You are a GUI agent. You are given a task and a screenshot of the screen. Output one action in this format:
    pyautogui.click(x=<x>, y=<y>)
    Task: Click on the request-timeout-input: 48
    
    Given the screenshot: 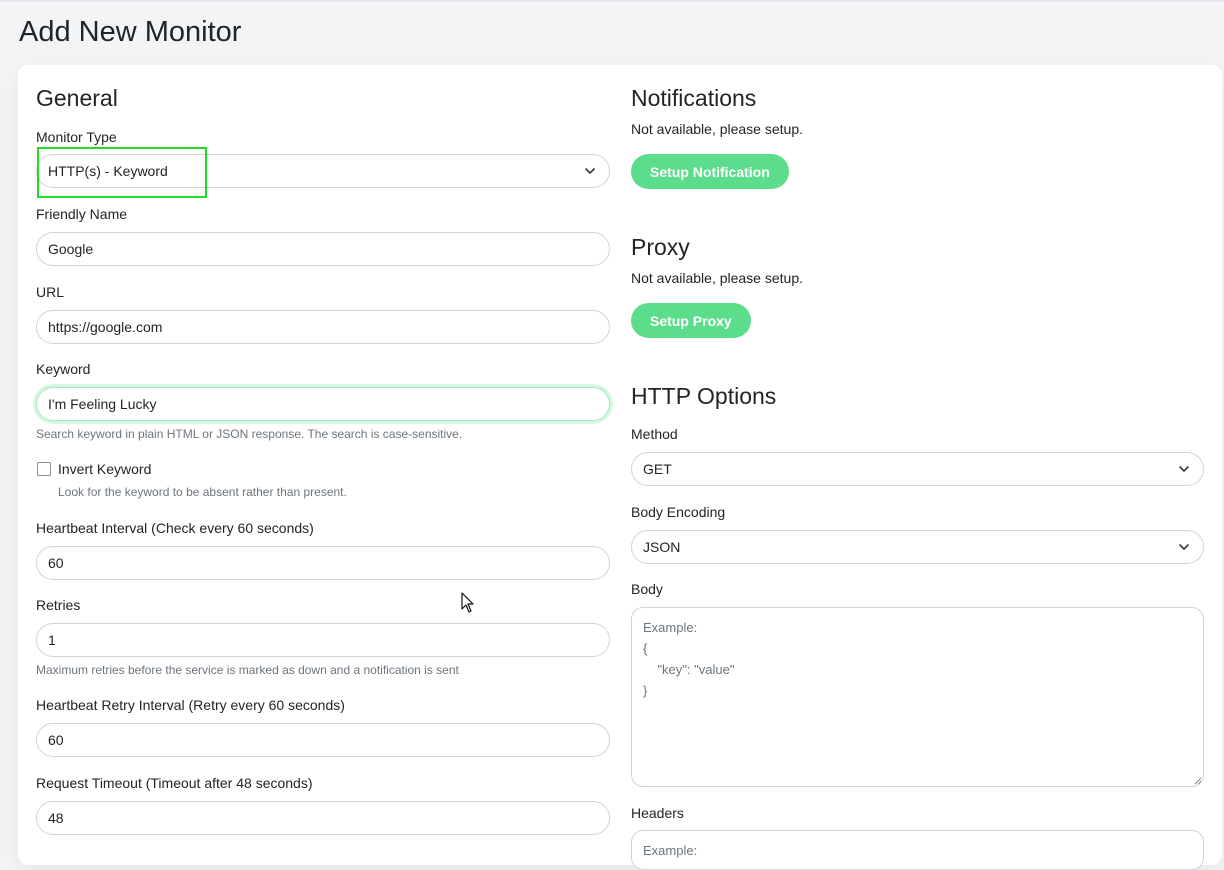 What is the action you would take?
    pyautogui.click(x=323, y=818)
    